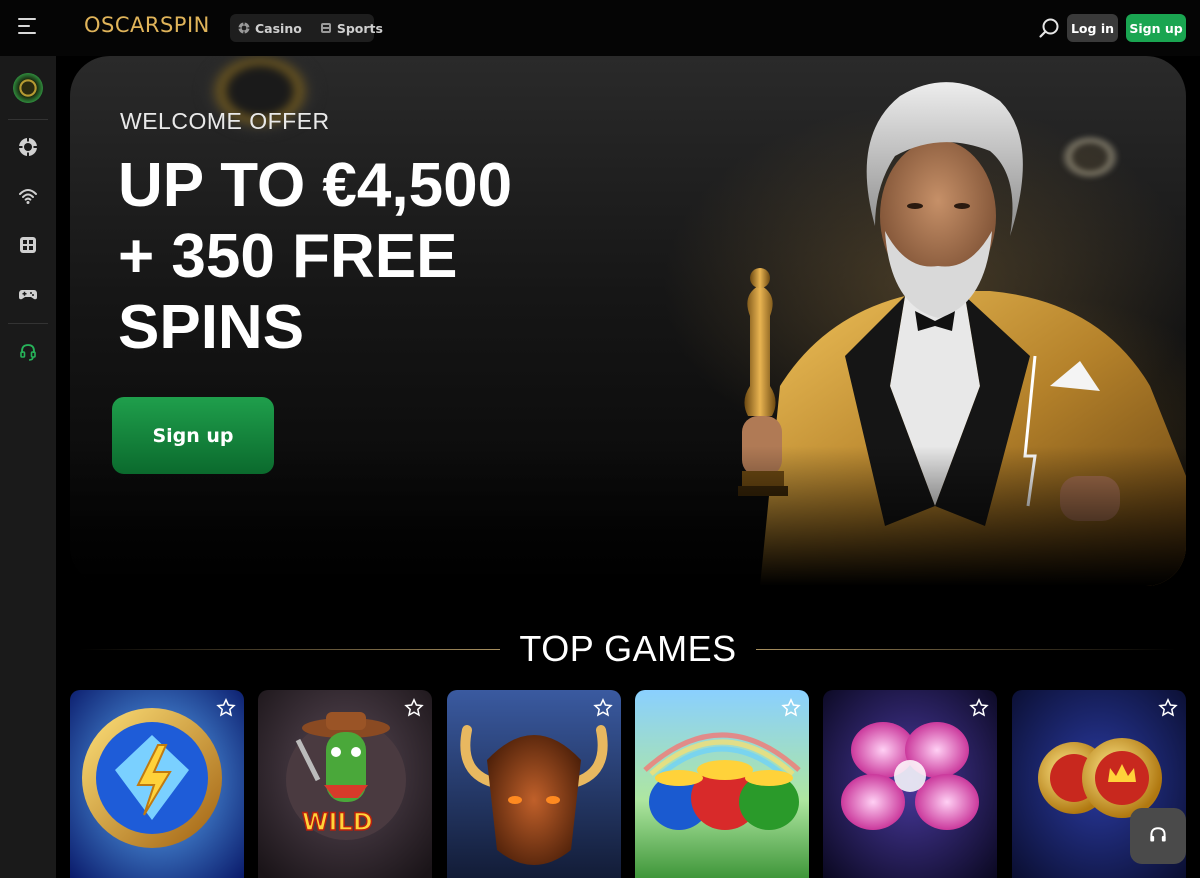 The height and width of the screenshot is (878, 1200). What do you see at coordinates (325, 28) in the screenshot?
I see `sports-icon` at bounding box center [325, 28].